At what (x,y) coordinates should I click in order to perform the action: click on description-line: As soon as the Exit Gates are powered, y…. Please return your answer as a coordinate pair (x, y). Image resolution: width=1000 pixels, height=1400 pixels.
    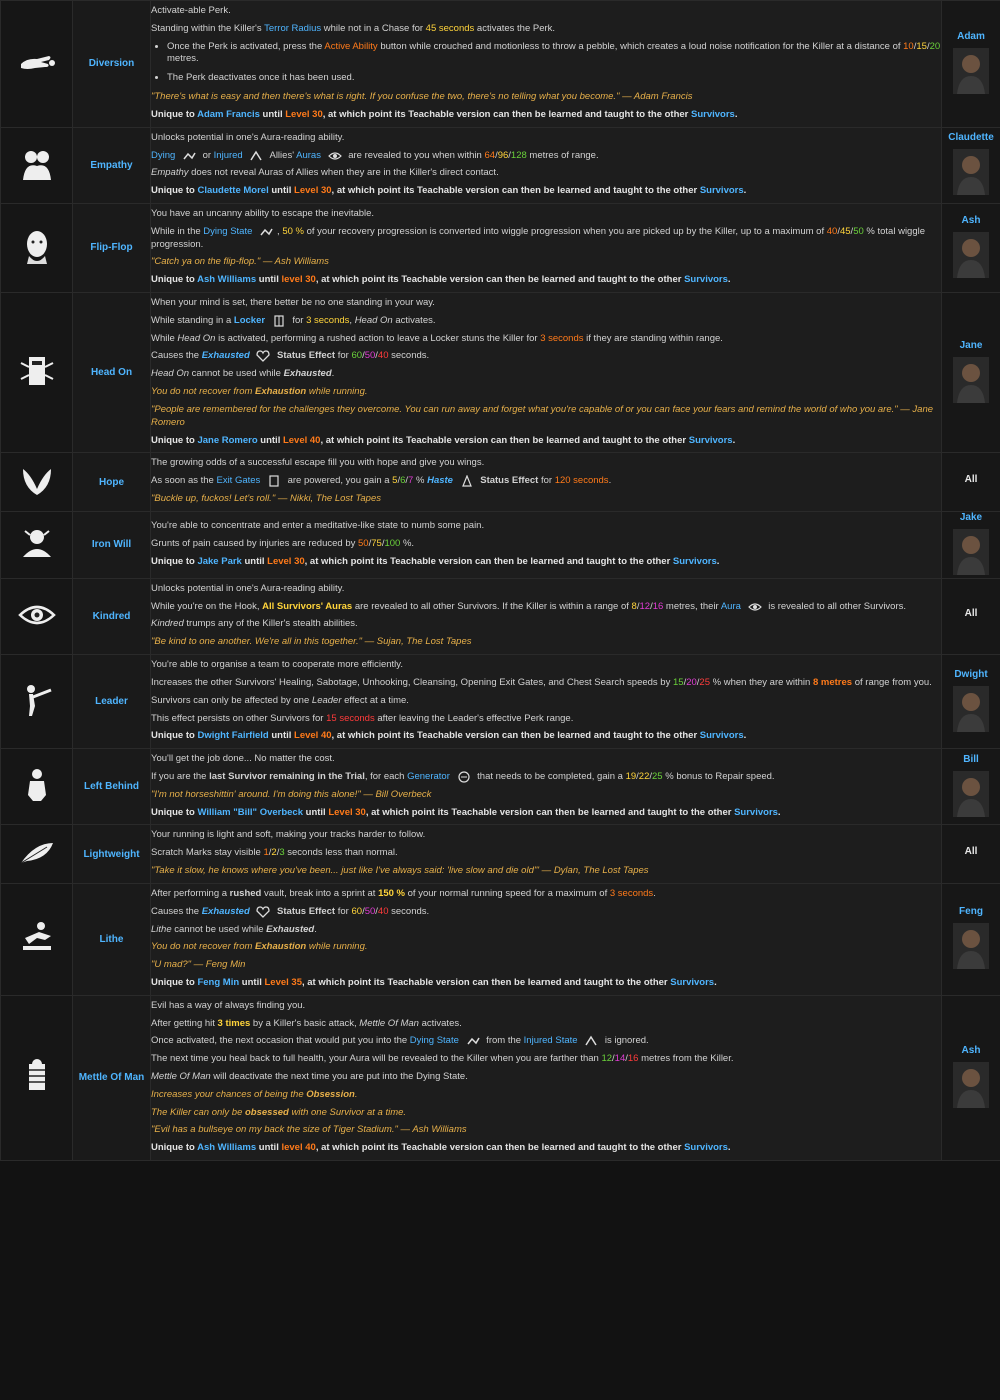
    Looking at the image, I should click on (381, 480).